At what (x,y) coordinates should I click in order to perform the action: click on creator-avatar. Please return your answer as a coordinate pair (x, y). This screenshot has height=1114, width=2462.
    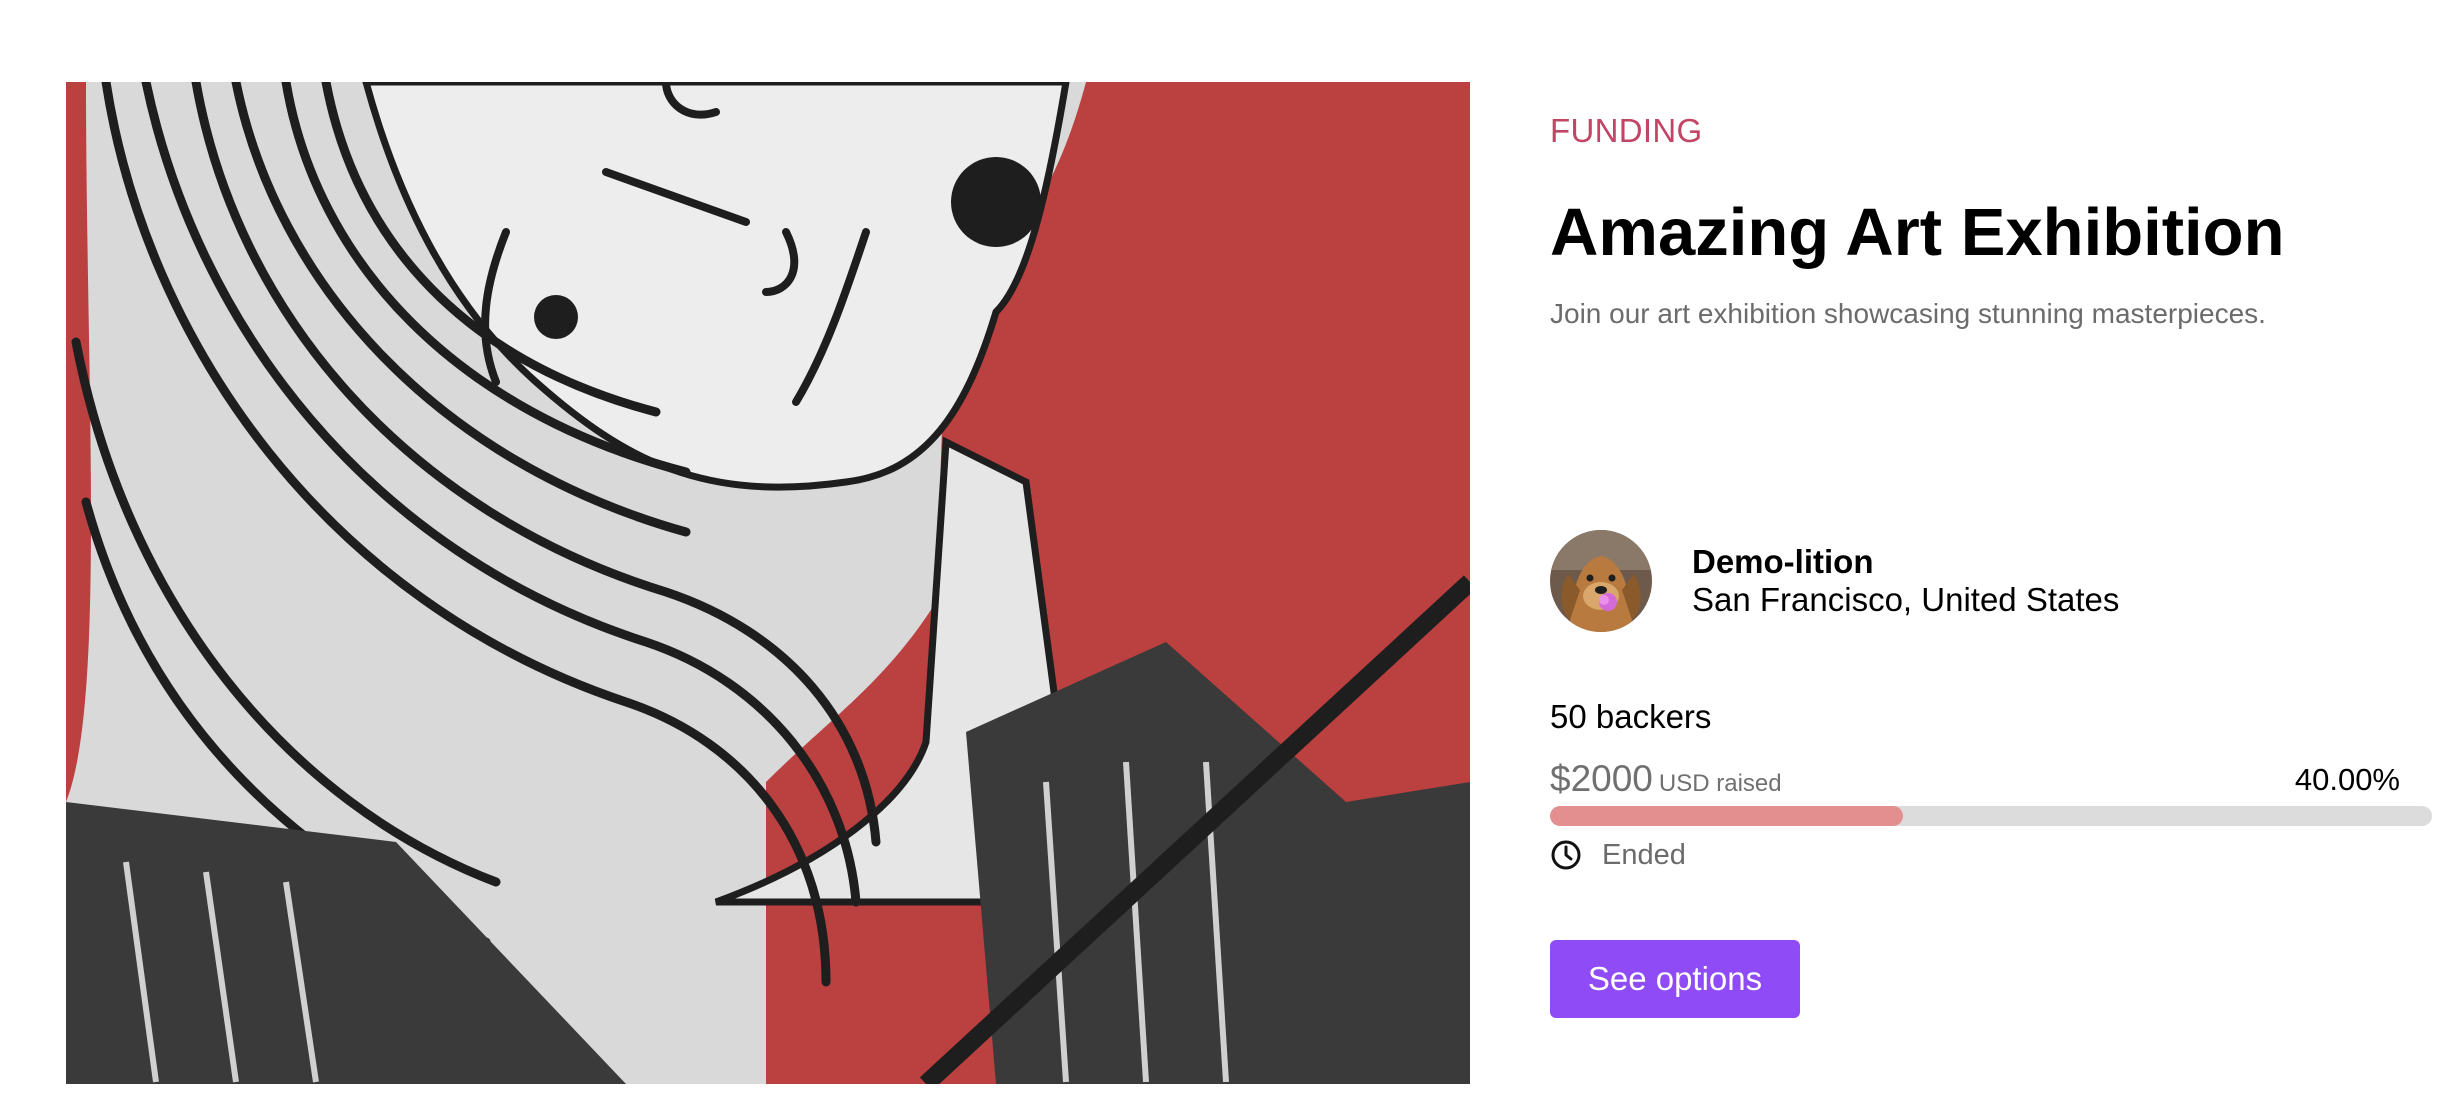
    Looking at the image, I should click on (1601, 581).